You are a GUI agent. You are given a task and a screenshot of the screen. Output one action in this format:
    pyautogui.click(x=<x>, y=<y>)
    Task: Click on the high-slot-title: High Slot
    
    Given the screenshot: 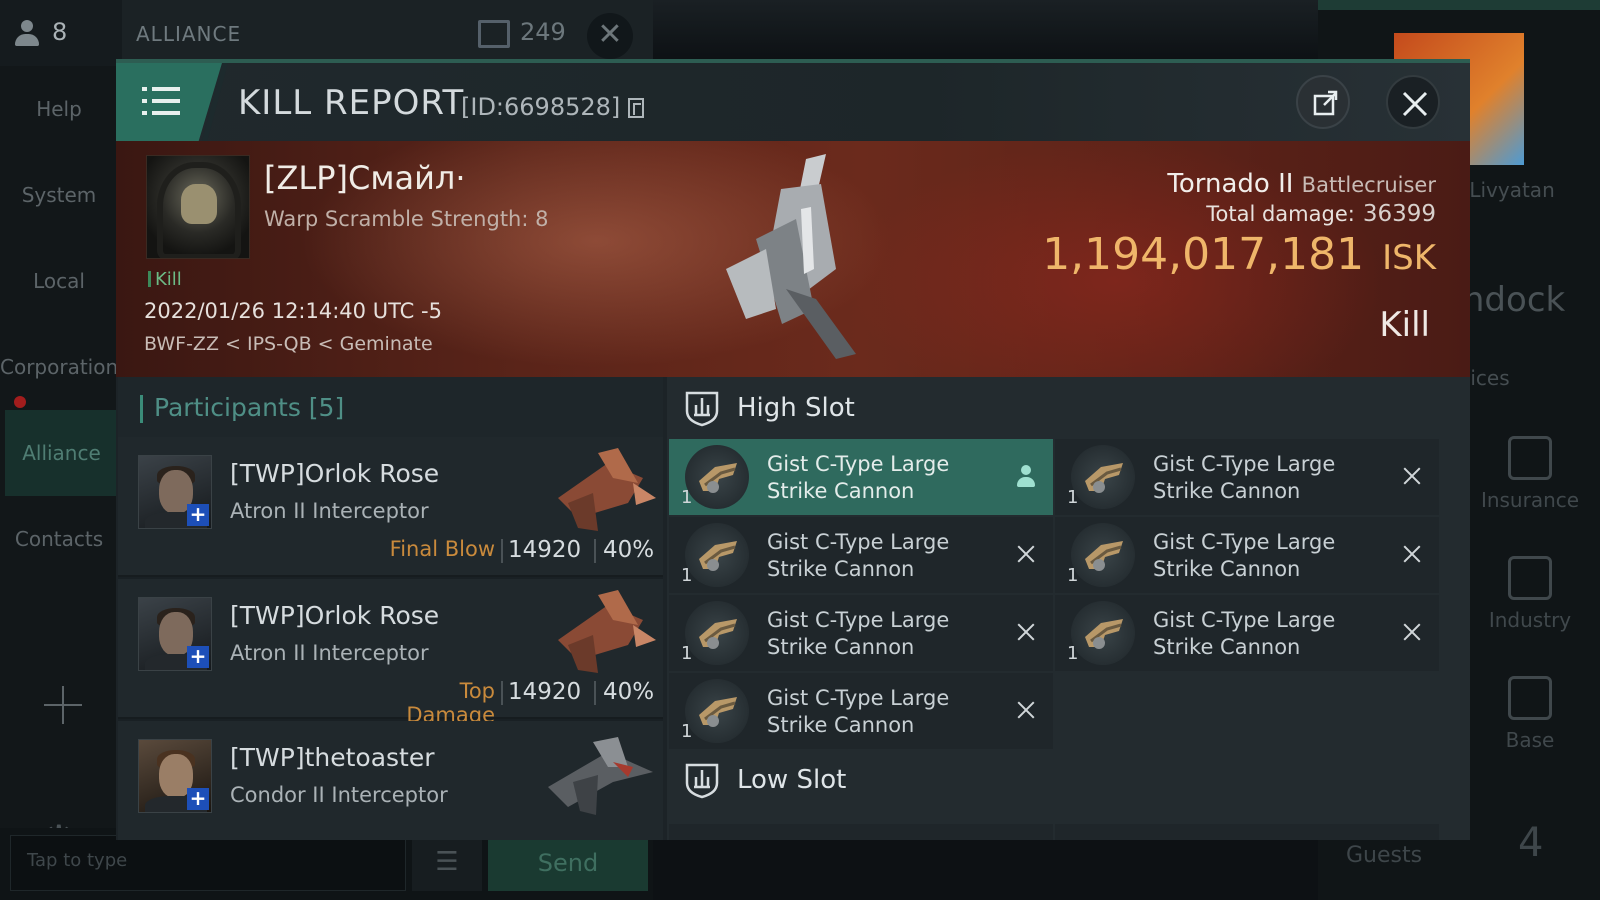 What is the action you would take?
    pyautogui.click(x=796, y=408)
    